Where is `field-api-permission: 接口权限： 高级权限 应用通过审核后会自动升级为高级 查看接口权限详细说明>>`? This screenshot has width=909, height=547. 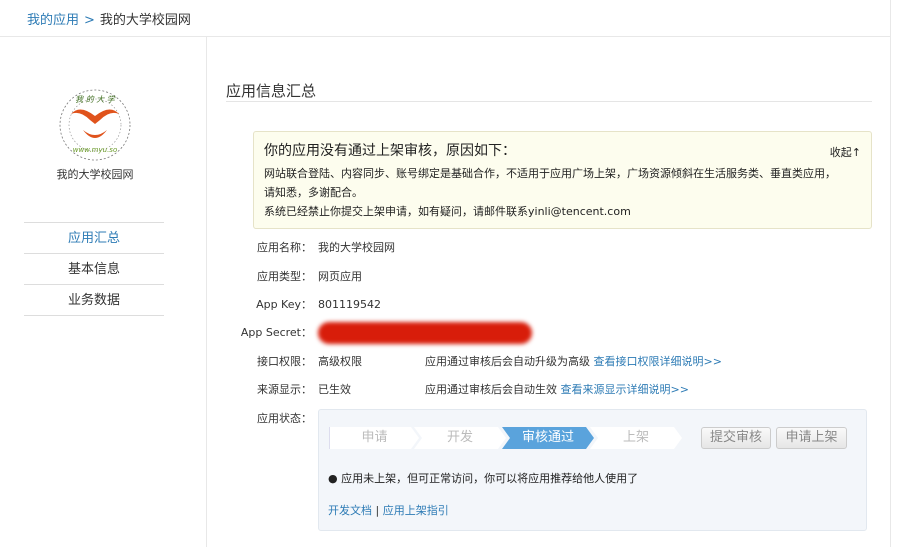
field-api-permission: 接口权限： 高级权限 应用通过审核后会自动升级为高级 查看接口权限详细说明>> is located at coordinates (550, 362).